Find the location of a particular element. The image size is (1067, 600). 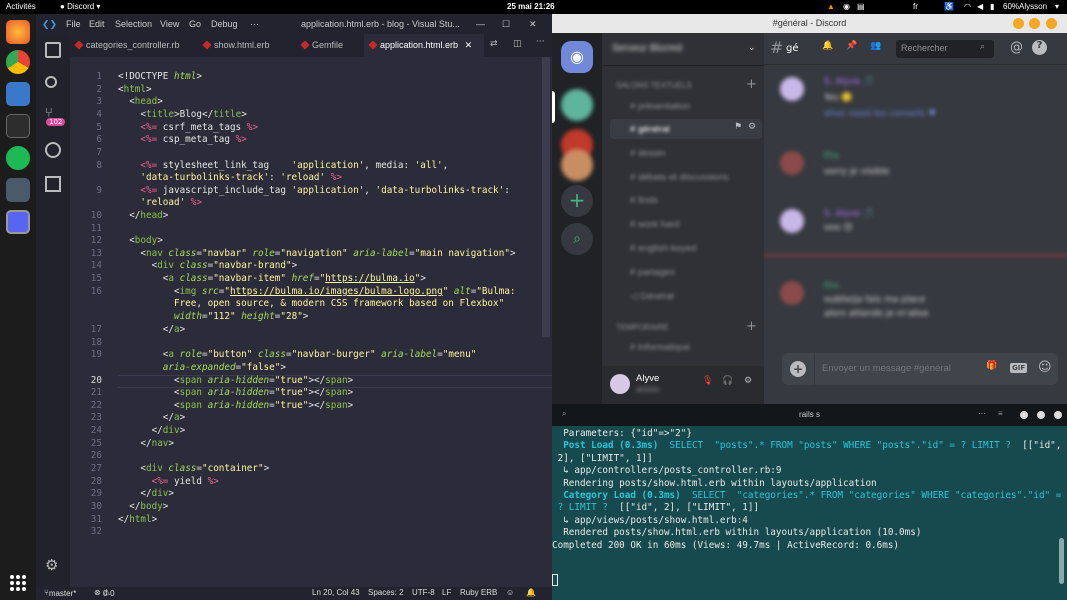

explorer-icon is located at coordinates (53, 50).